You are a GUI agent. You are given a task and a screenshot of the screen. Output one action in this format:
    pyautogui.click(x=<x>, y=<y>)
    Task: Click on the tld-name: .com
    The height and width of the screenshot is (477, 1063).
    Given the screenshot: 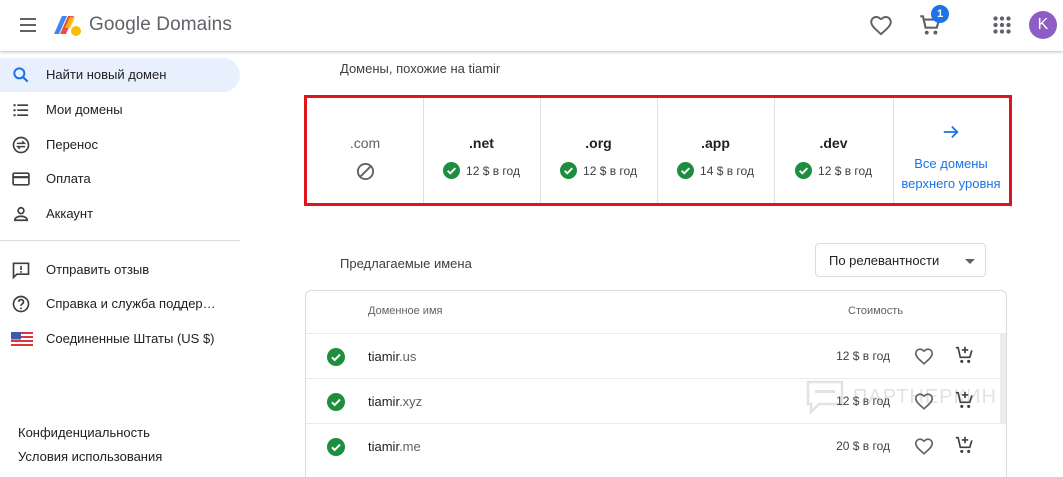 What is the action you would take?
    pyautogui.click(x=365, y=143)
    